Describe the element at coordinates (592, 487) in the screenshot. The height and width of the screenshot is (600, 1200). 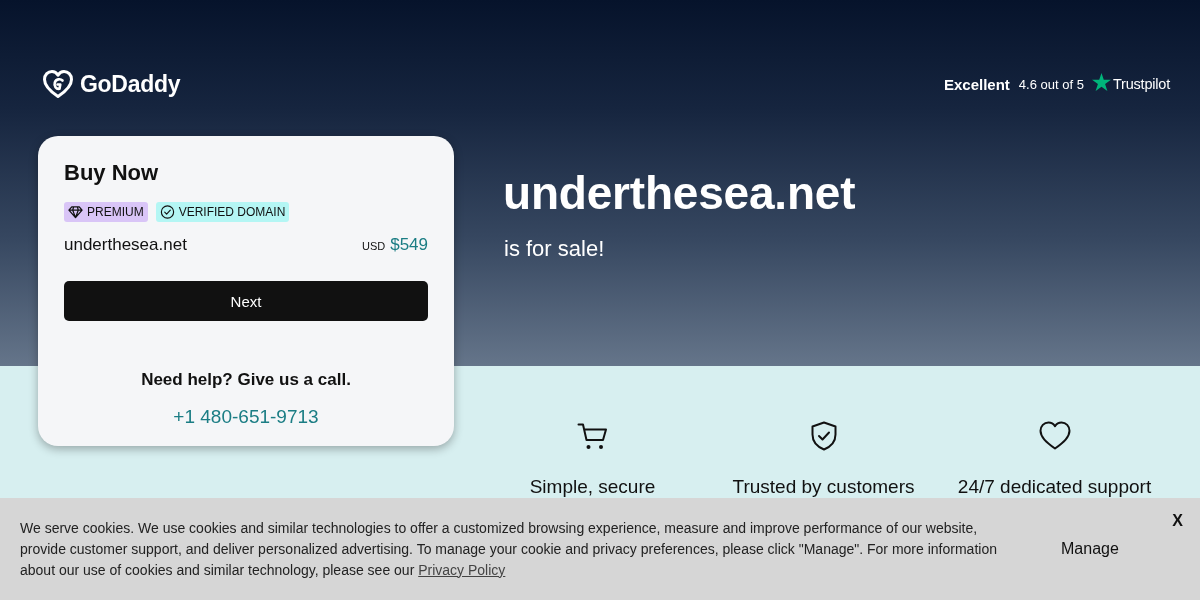
I see `feature-title: Simple, secure` at that location.